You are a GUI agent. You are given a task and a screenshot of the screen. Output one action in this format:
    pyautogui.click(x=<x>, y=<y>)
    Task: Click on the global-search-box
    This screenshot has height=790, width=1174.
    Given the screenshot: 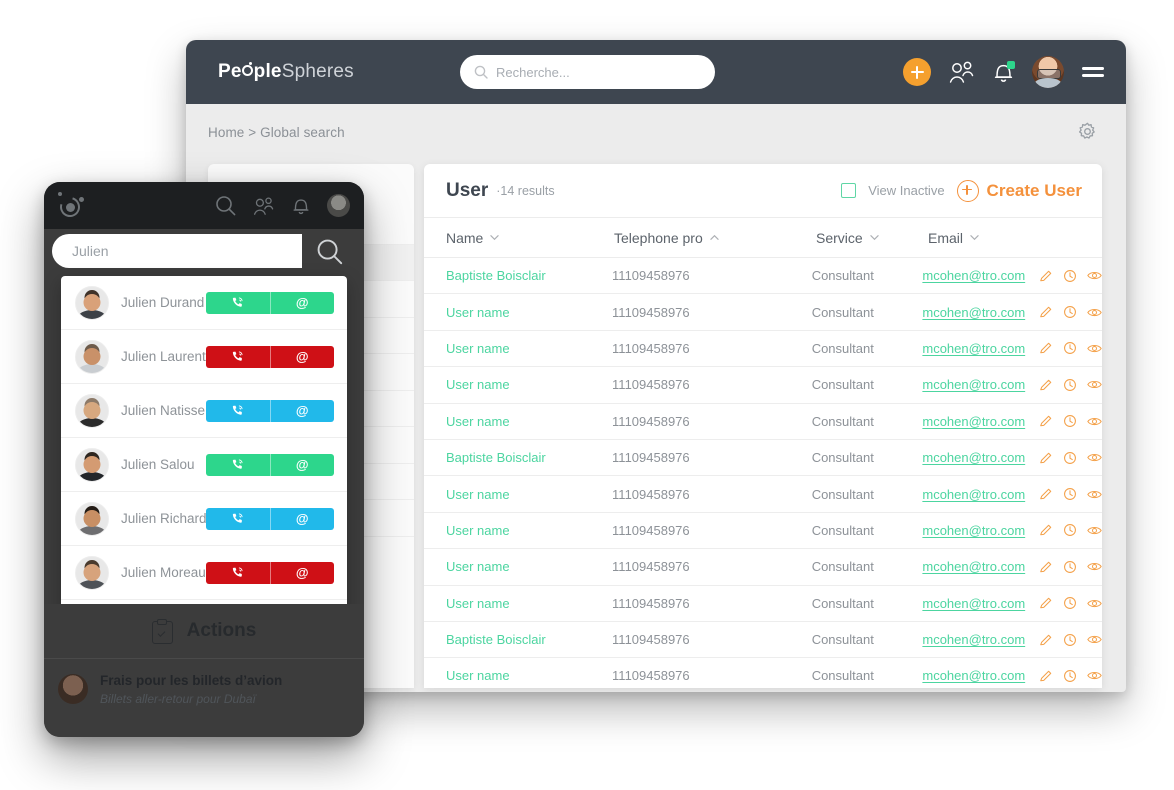 What is the action you would take?
    pyautogui.click(x=587, y=72)
    